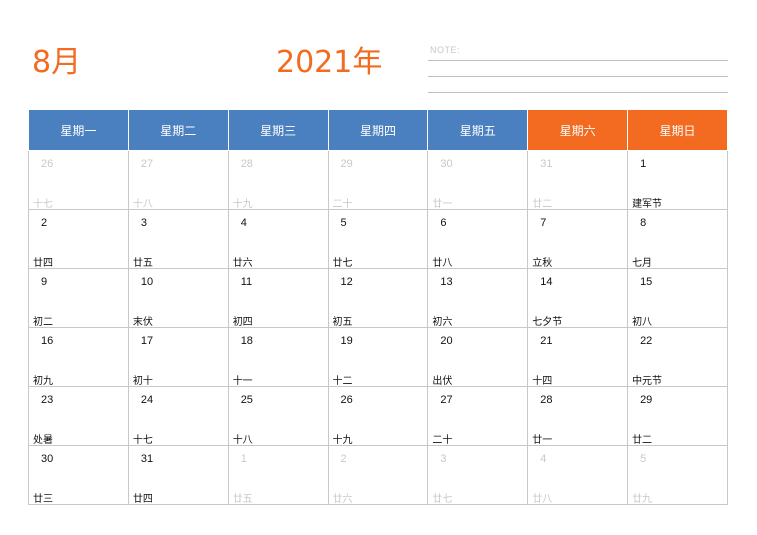  Describe the element at coordinates (278, 416) in the screenshot. I see `day-cell: 25 十八` at that location.